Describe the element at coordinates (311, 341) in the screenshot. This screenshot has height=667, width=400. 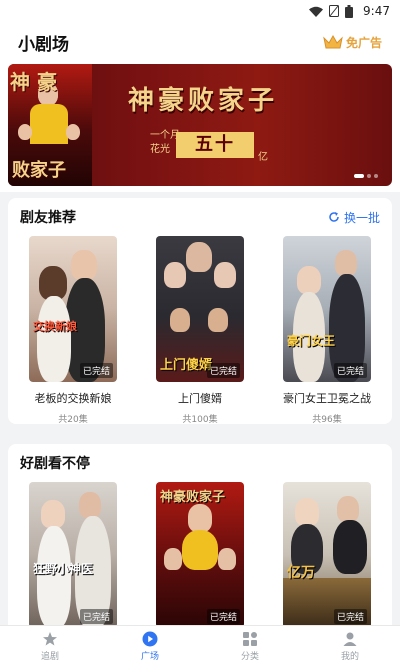
I see `cover-title: 豪门女王` at that location.